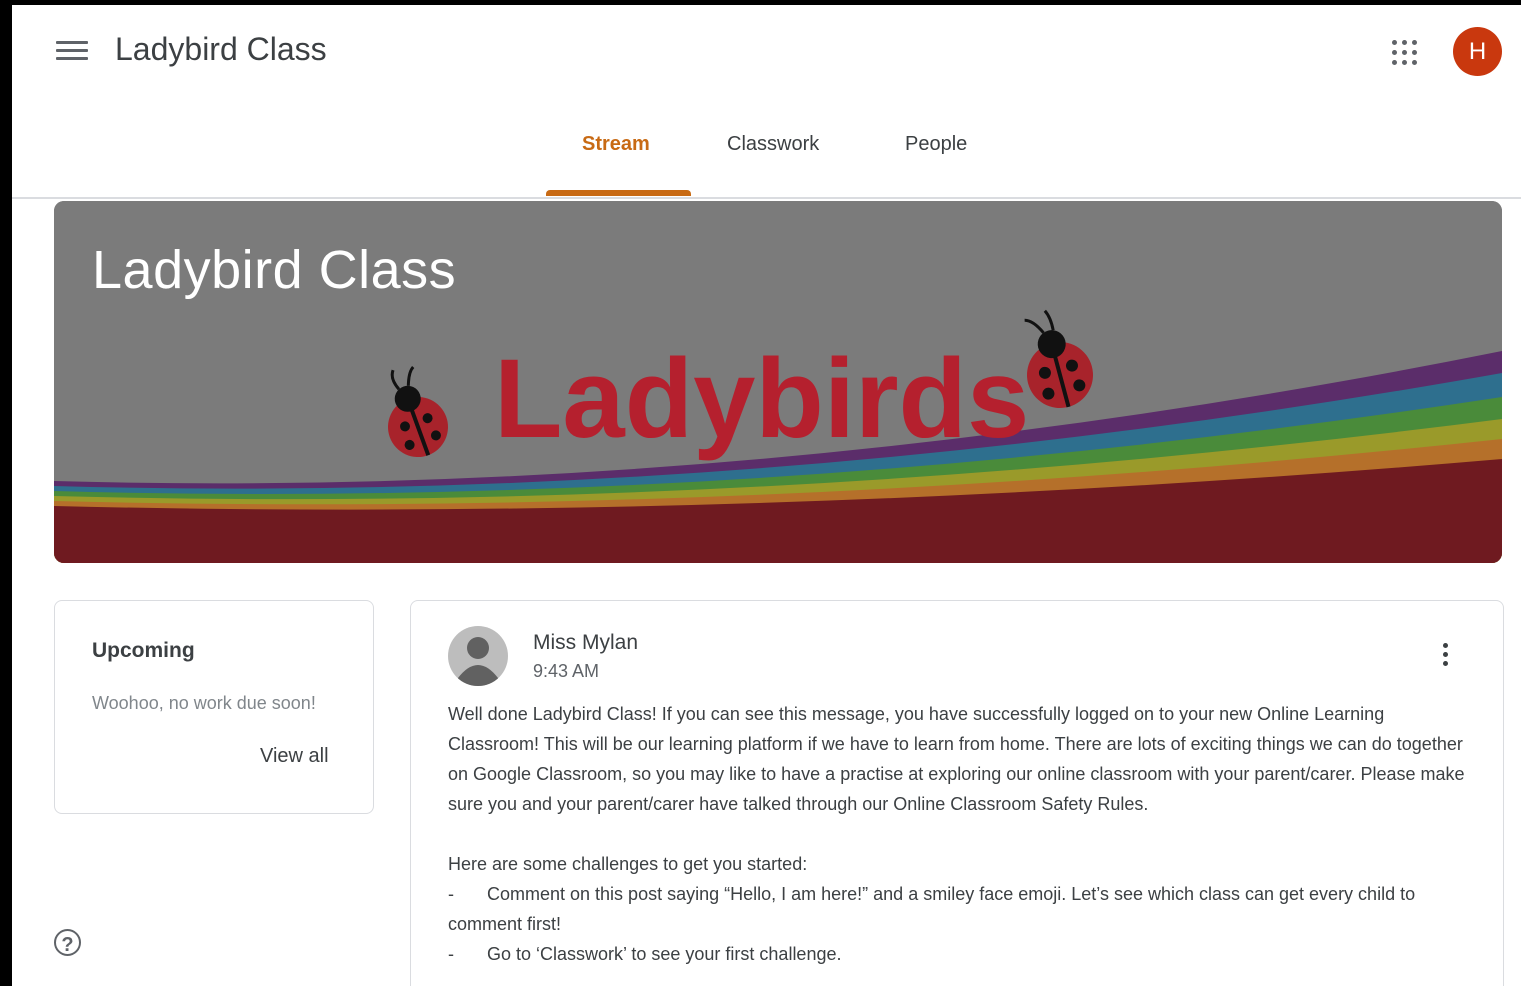  What do you see at coordinates (936, 144) in the screenshot?
I see `tab-people: People` at bounding box center [936, 144].